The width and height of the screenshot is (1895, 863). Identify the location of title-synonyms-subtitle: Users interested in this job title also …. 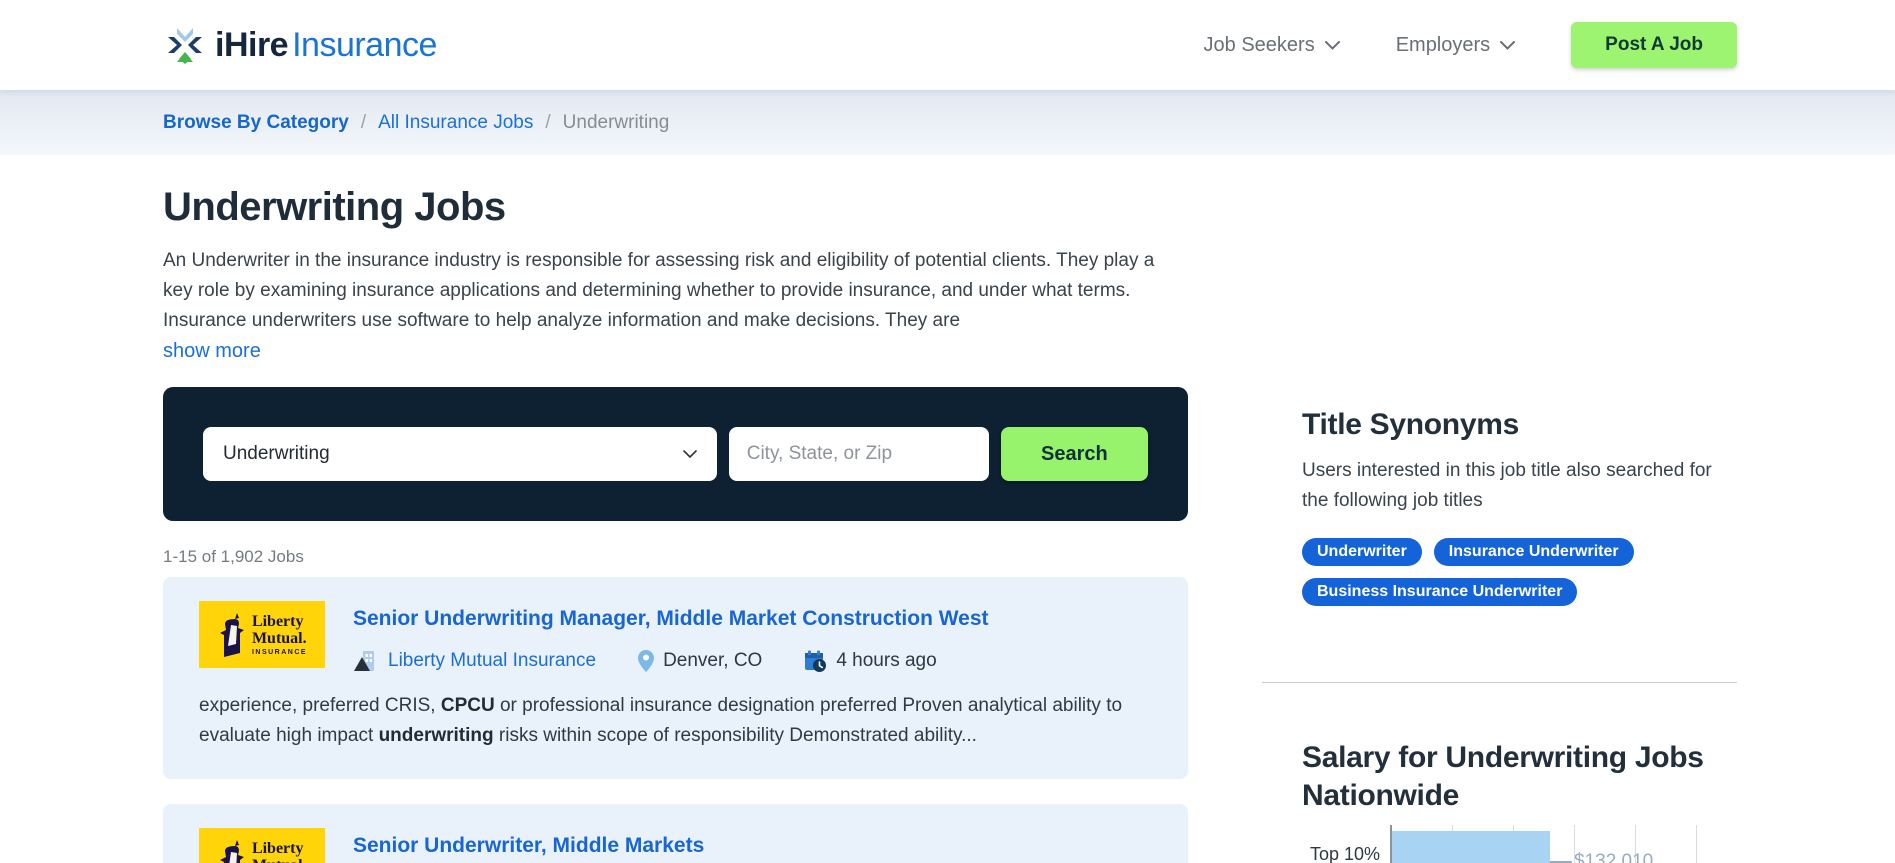
(1507, 485).